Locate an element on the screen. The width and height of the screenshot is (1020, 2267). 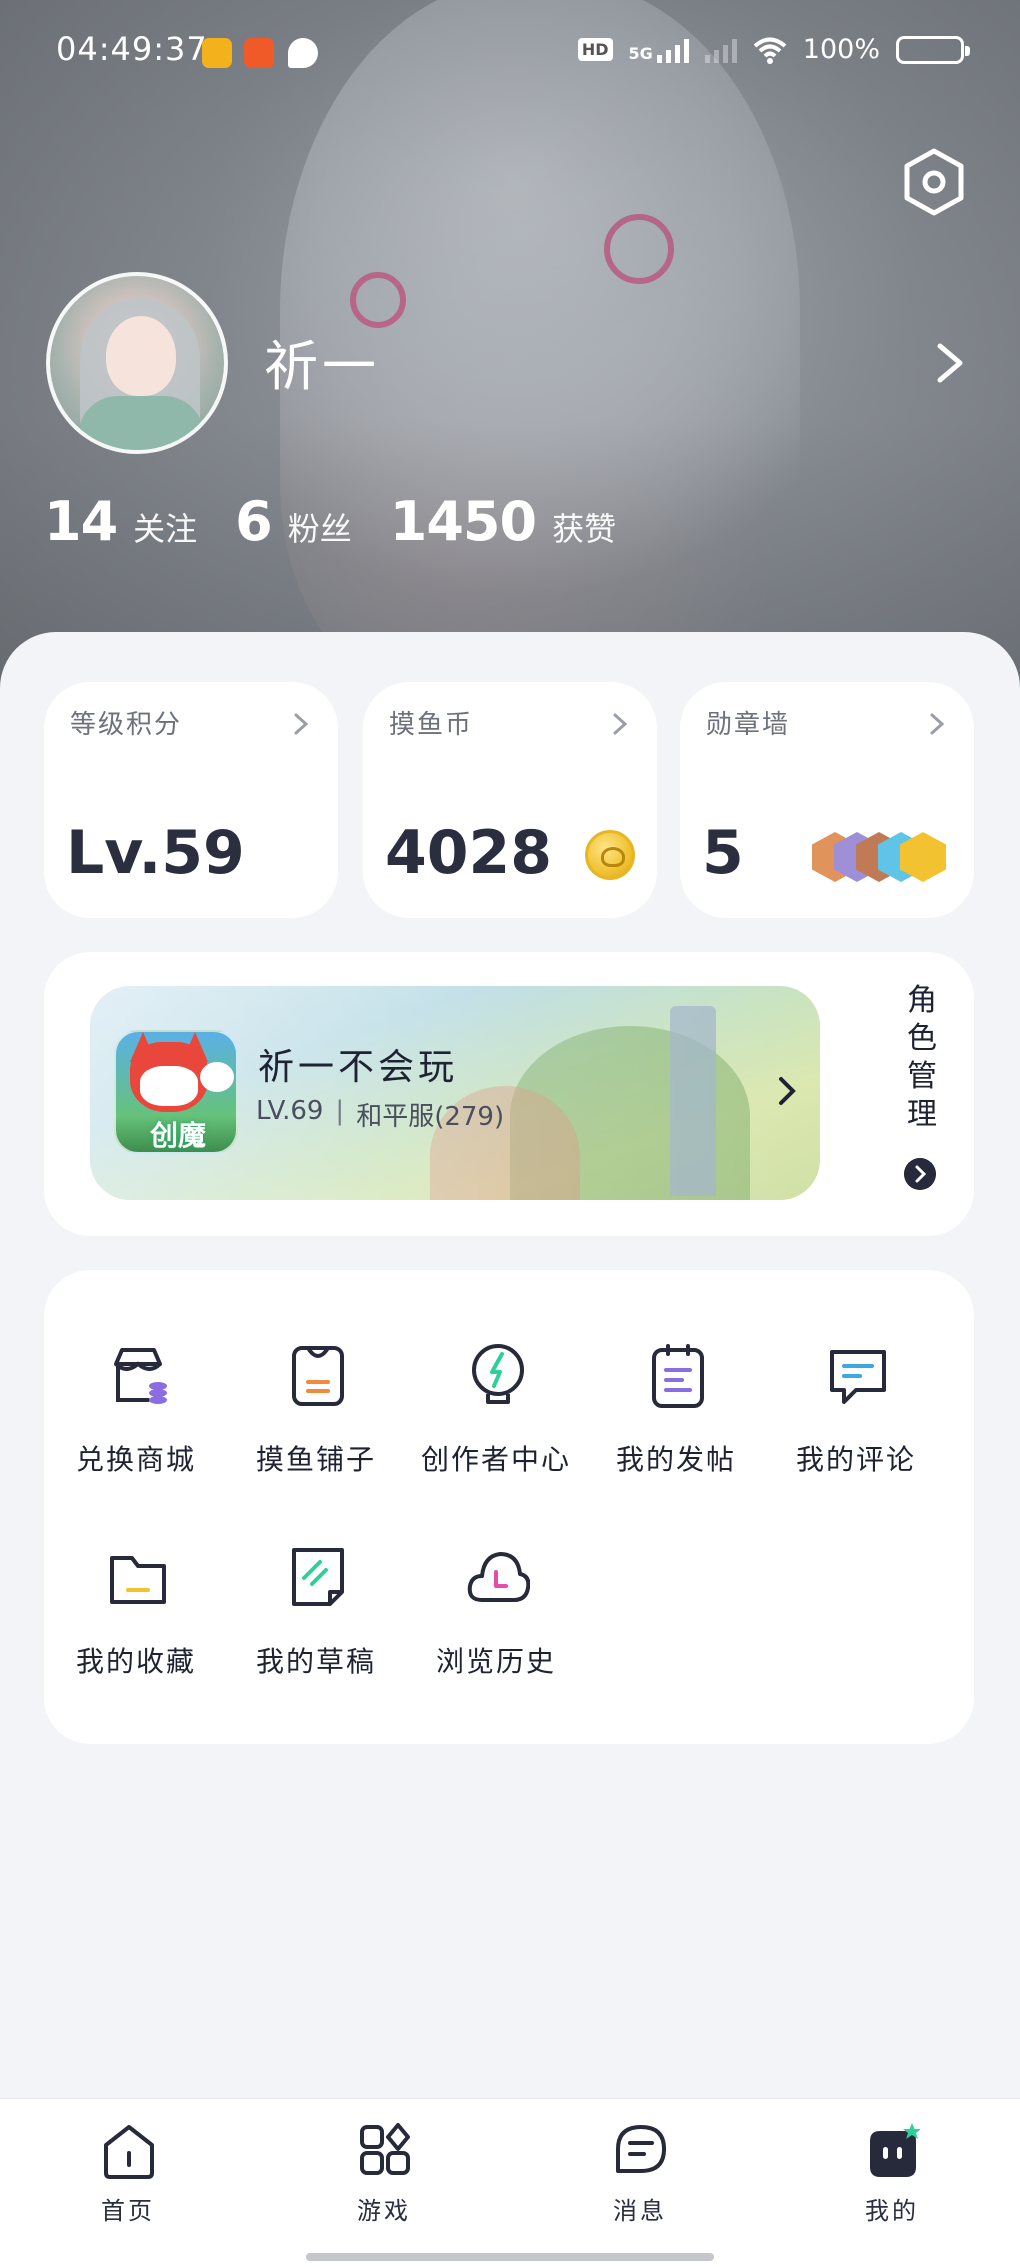
role-name: 祈一不会玩 is located at coordinates (358, 1067).